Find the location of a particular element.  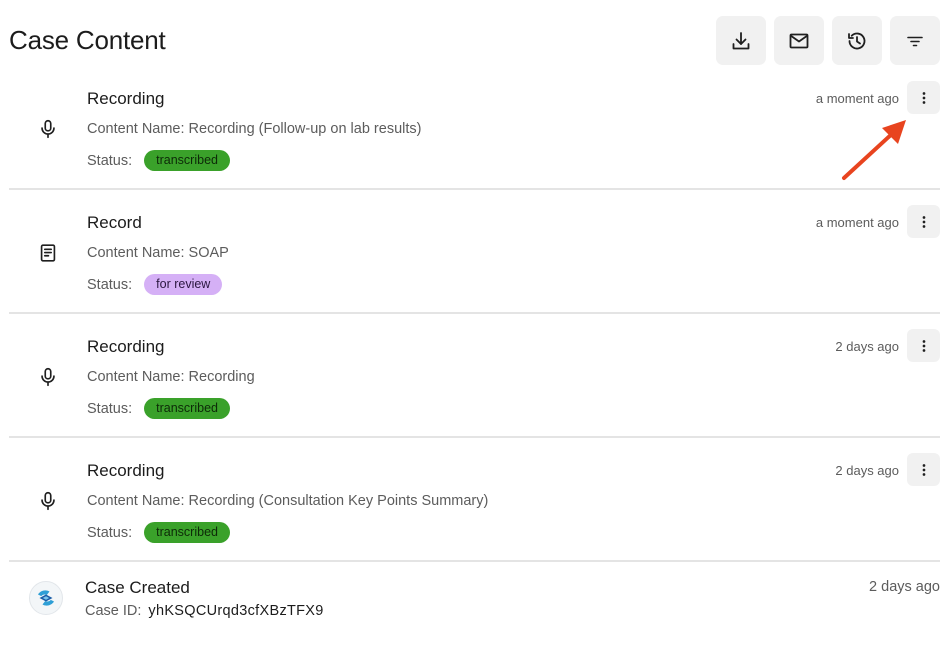

filter-icon is located at coordinates (915, 41).